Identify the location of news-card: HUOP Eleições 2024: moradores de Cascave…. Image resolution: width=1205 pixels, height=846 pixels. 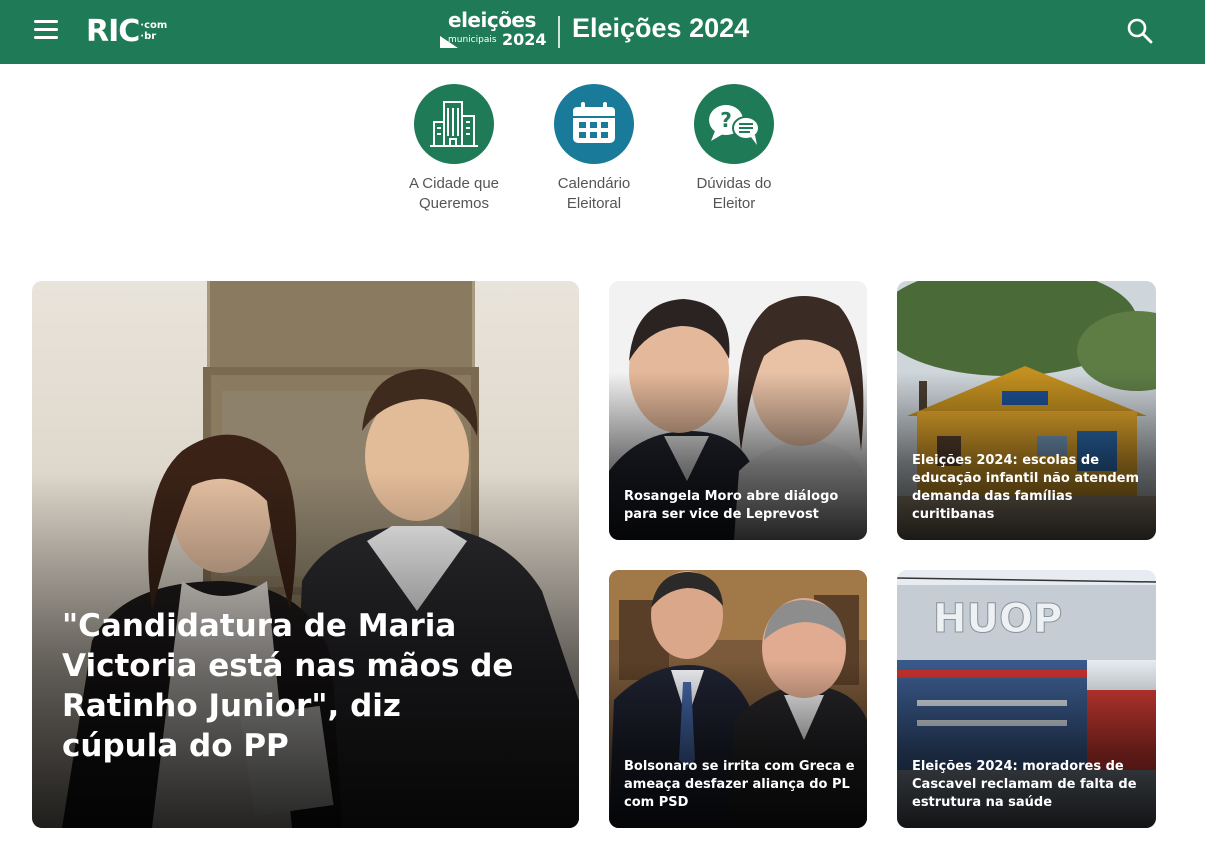
(1026, 699).